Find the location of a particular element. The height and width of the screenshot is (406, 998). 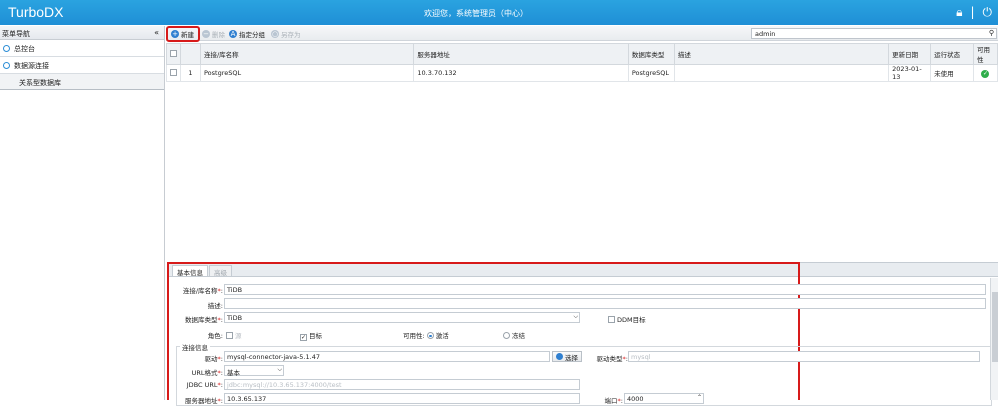

delete-button: − 删除 is located at coordinates (213, 34).